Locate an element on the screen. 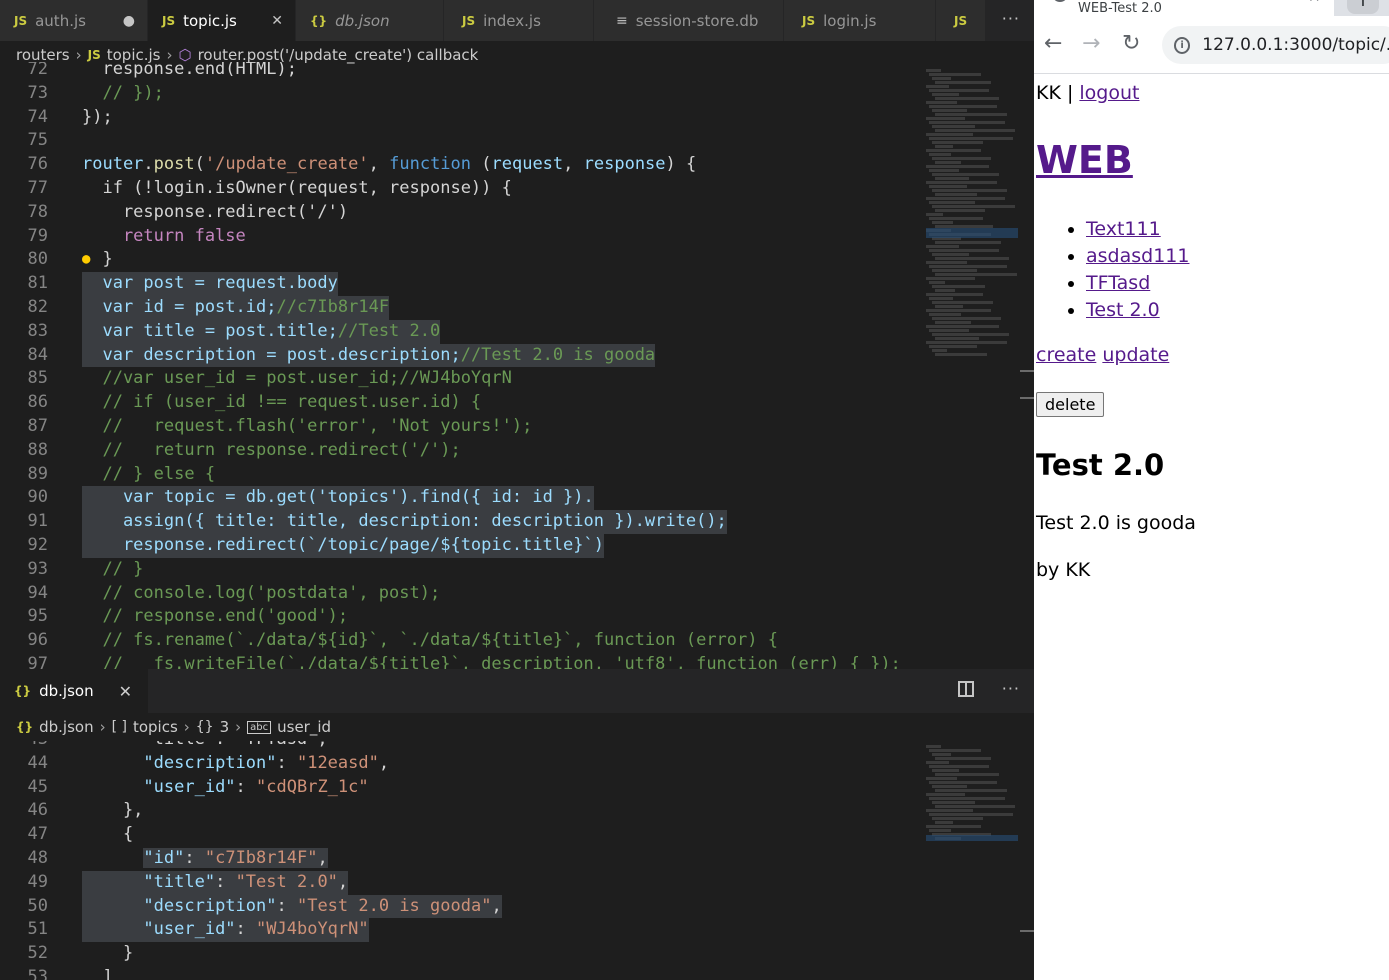  code-line: 89 // } else { is located at coordinates (121, 473).